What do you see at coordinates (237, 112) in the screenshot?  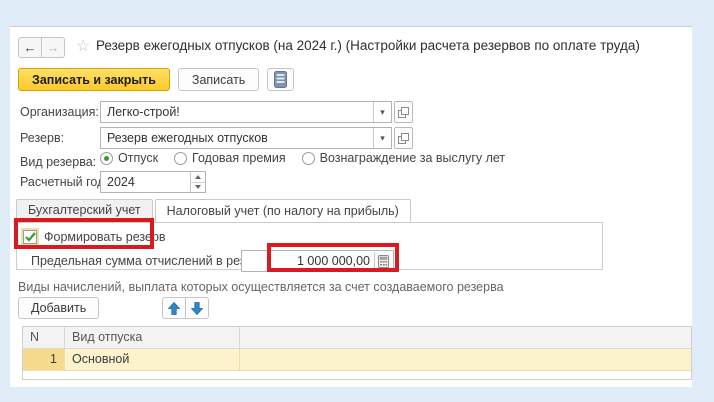 I see `organization-input` at bounding box center [237, 112].